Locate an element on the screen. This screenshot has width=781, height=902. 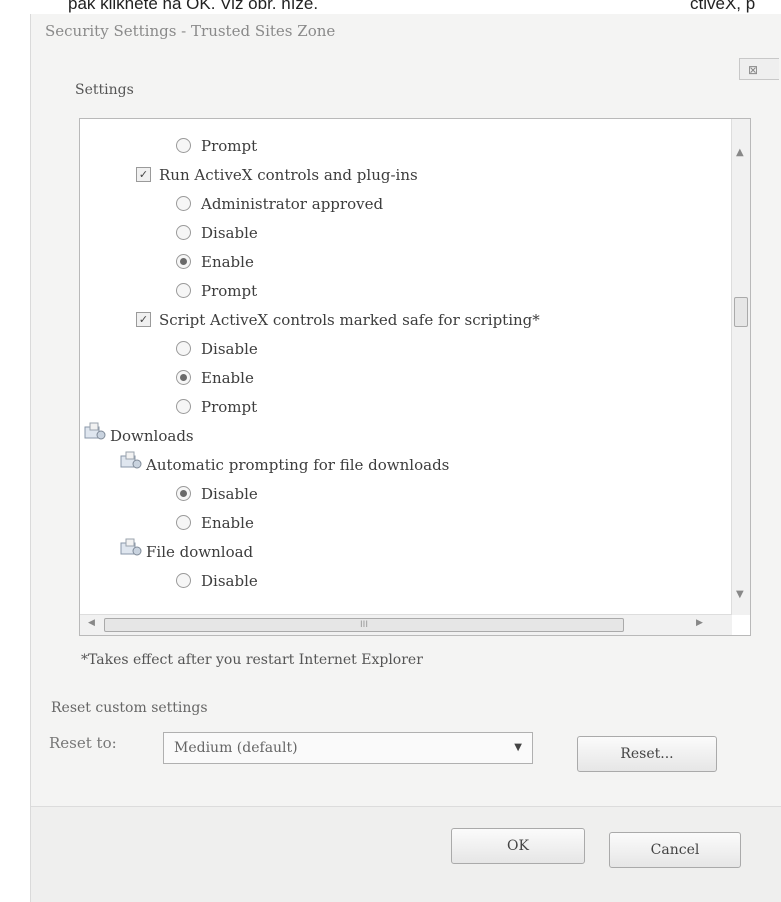
close-button: ⊠ is located at coordinates (759, 69).